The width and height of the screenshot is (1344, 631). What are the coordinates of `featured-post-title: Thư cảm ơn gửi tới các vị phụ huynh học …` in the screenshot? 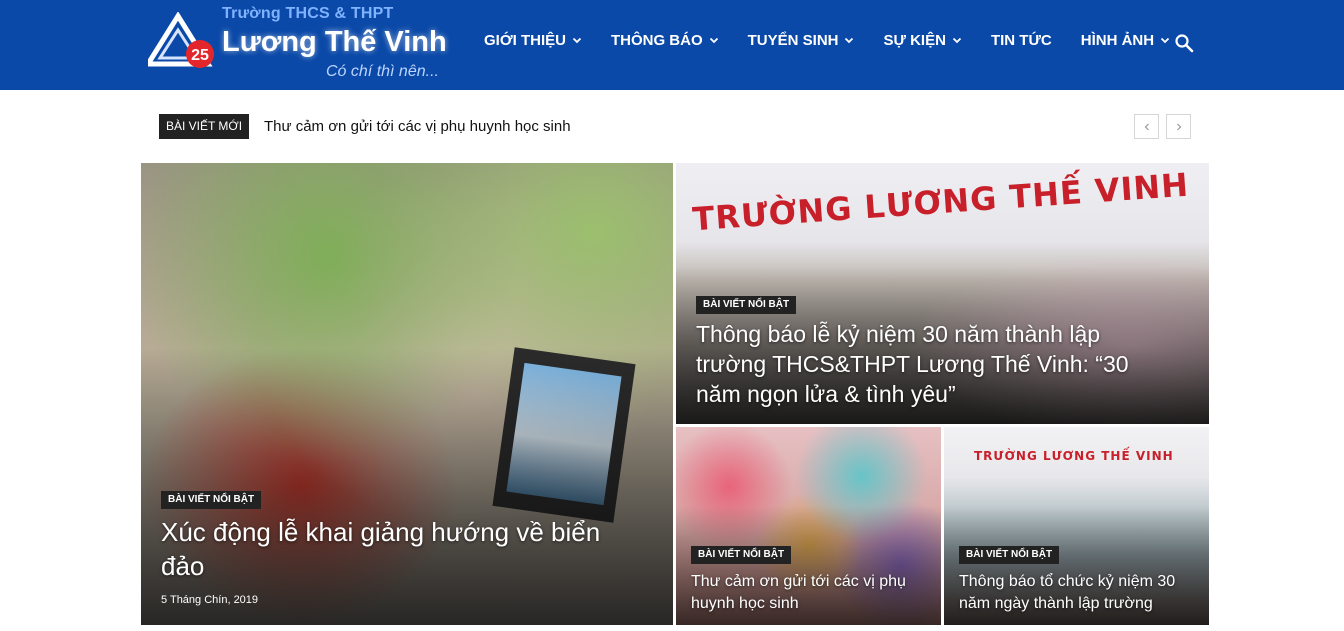 It's located at (803, 593).